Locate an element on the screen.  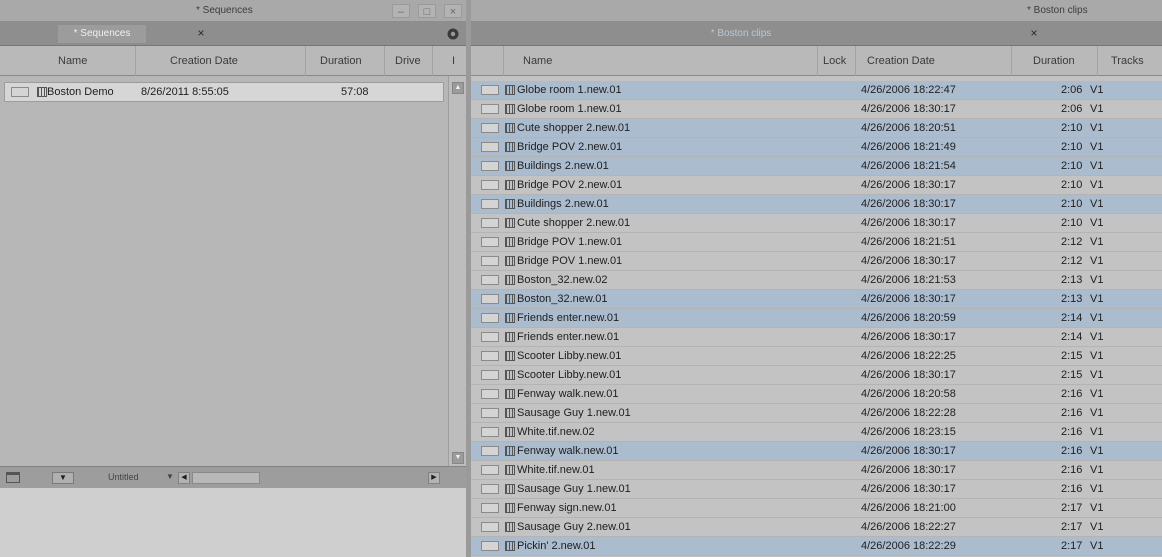
tab-boston-clips: * Boston clips is located at coordinates (741, 34).